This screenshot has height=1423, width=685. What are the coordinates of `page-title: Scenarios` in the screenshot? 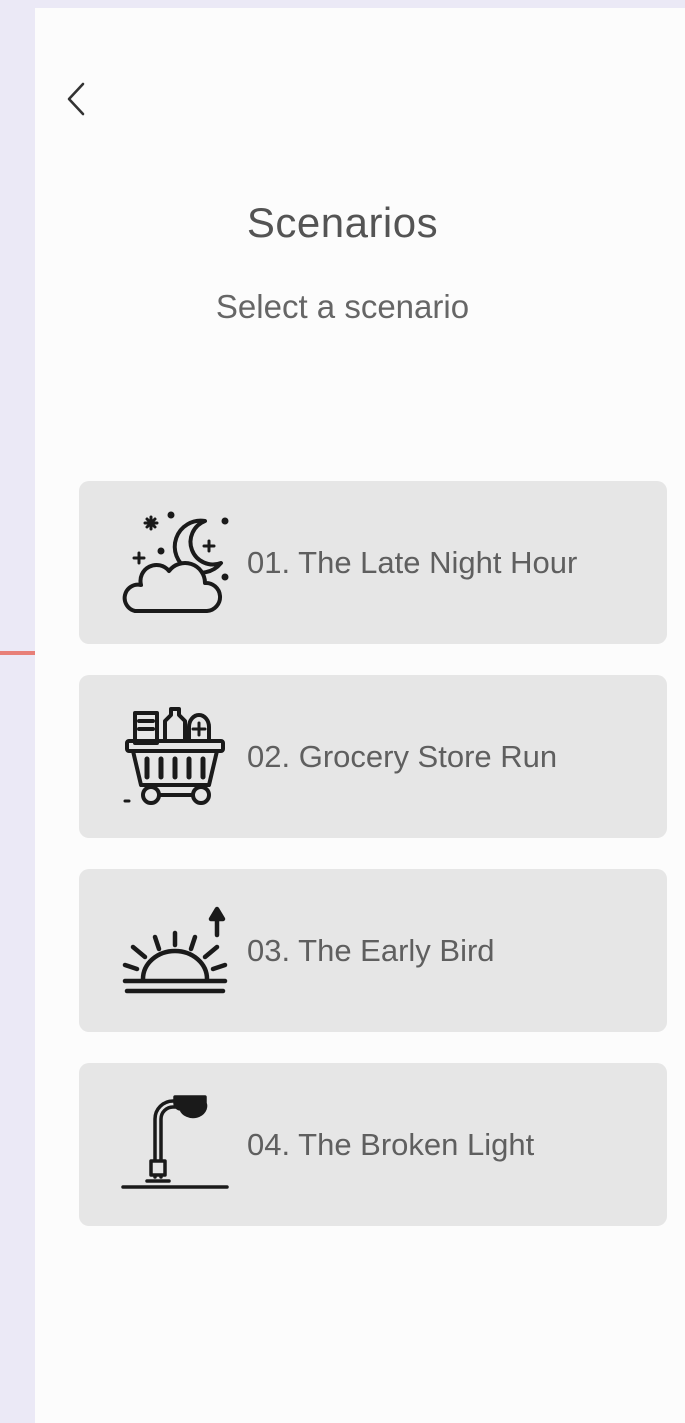 It's located at (342, 222).